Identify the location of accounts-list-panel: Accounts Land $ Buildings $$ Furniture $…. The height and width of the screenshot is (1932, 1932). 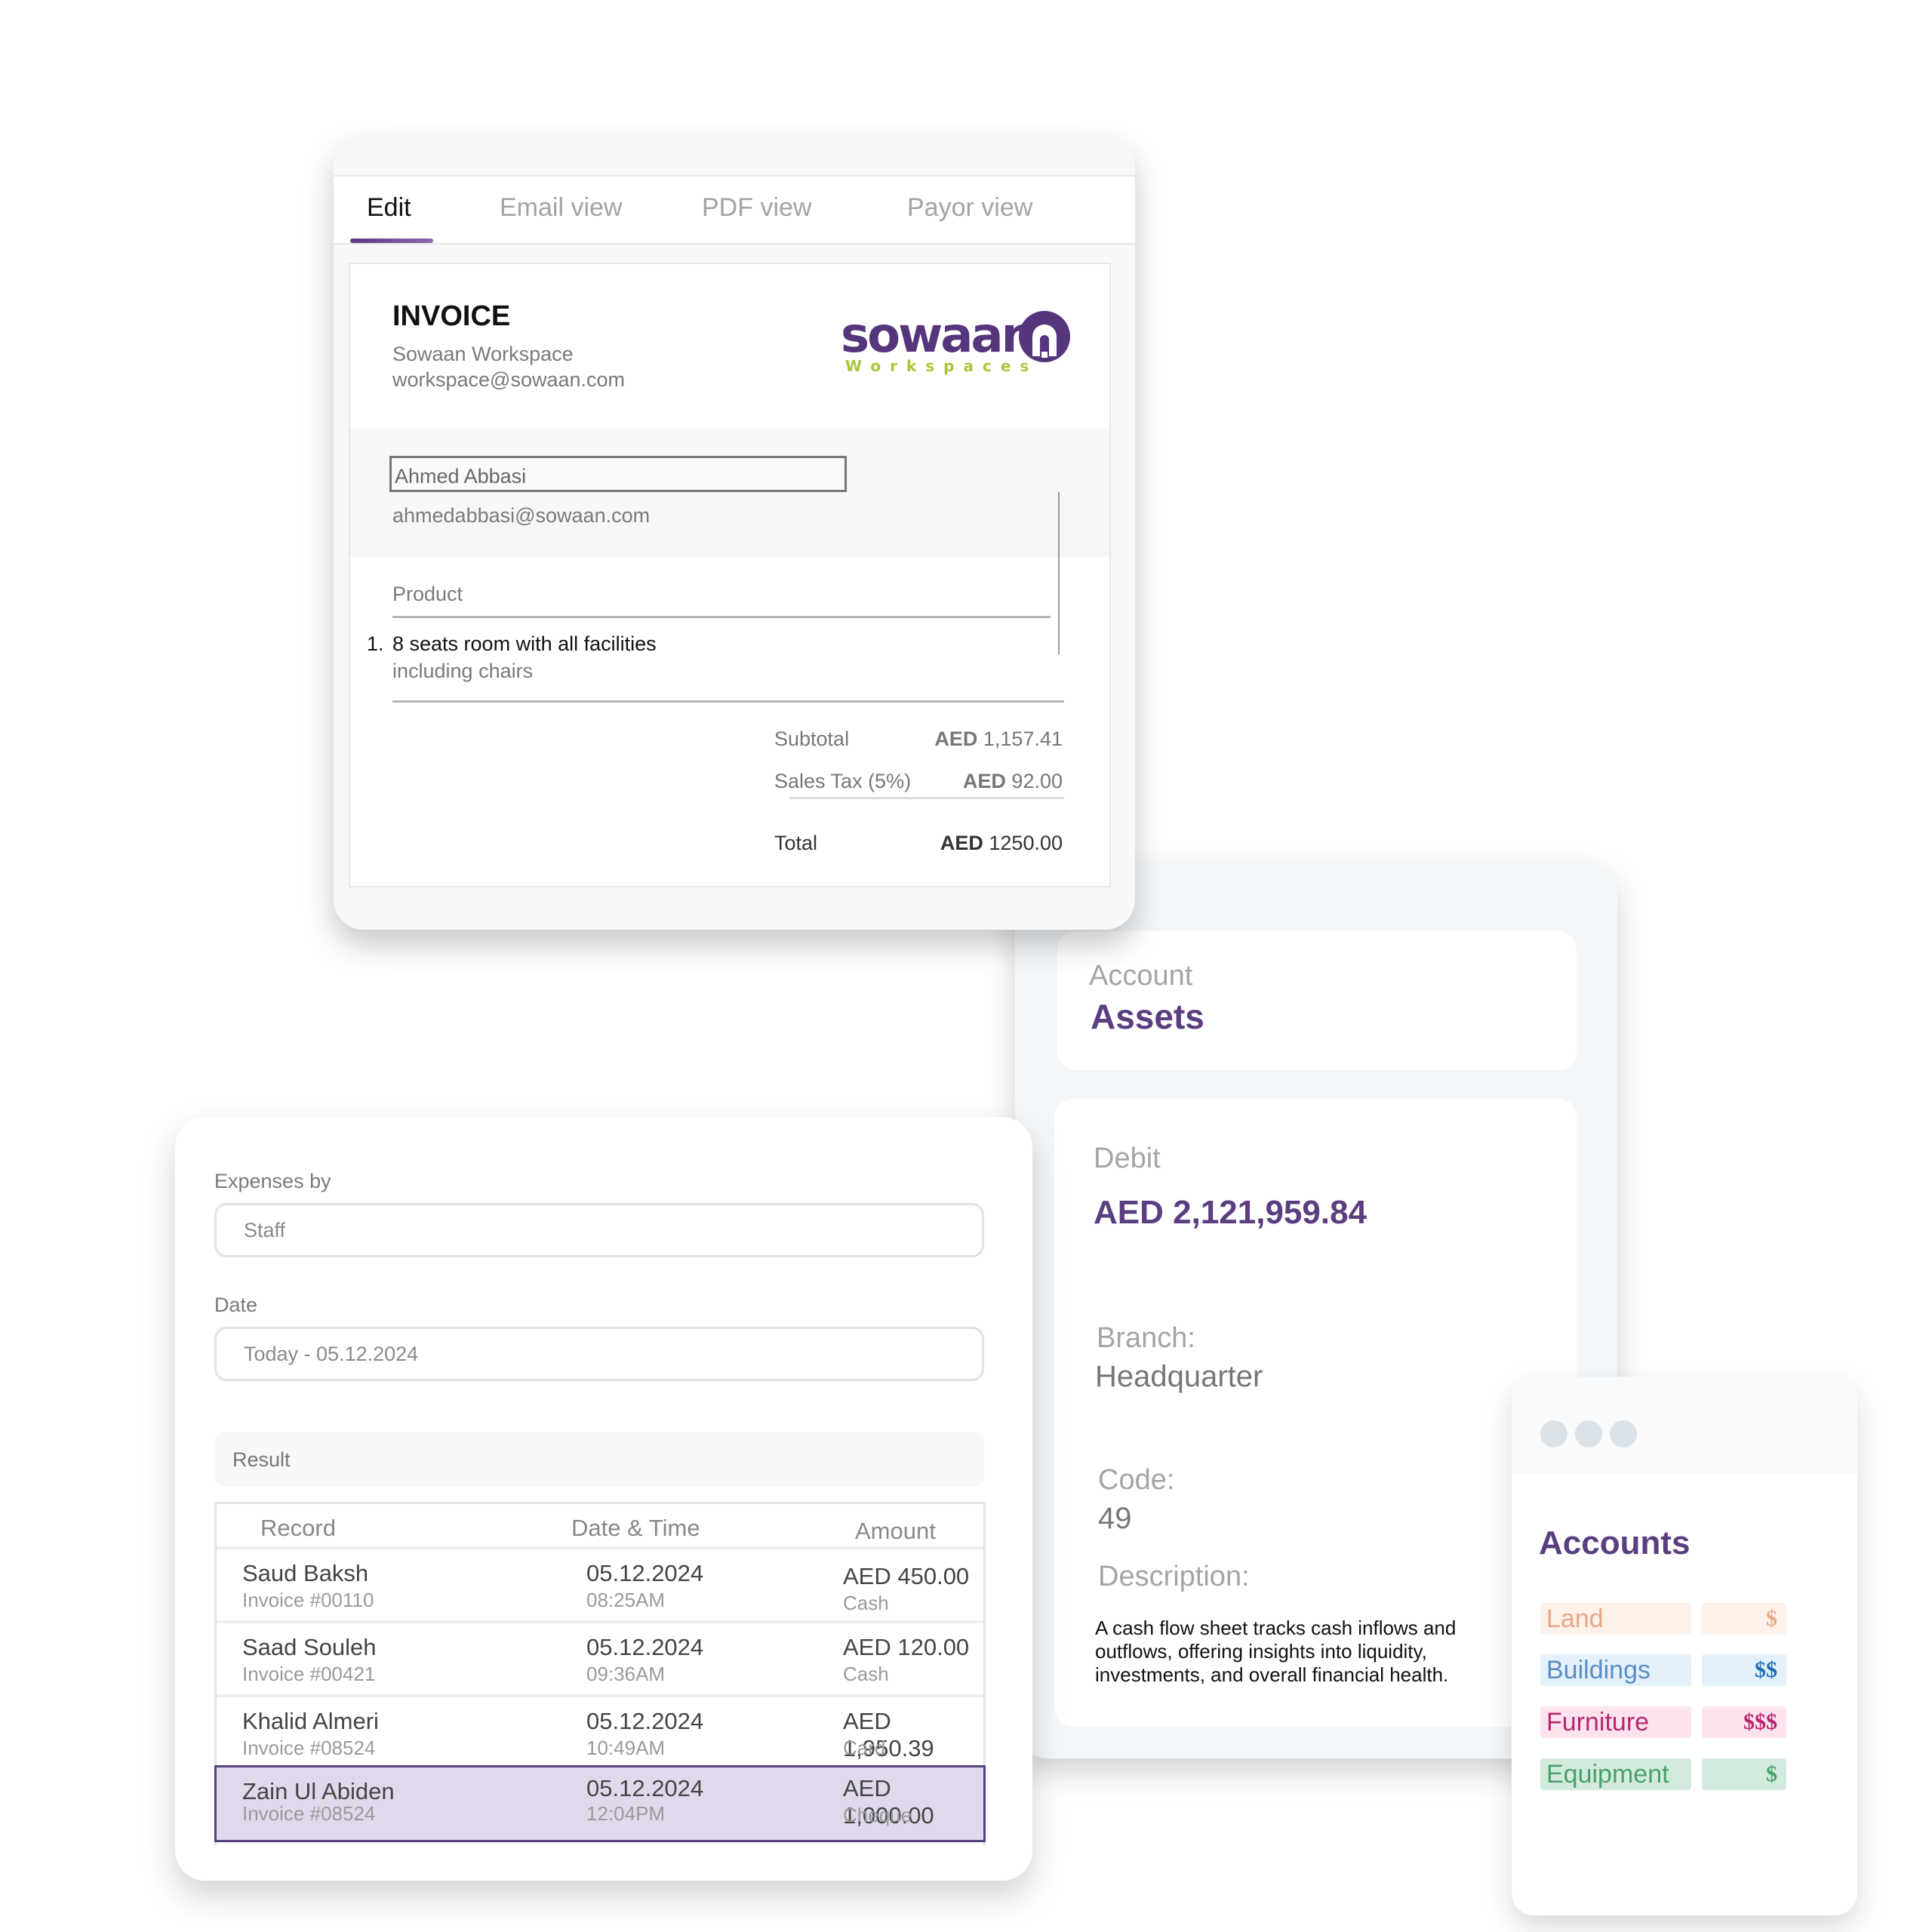
(1684, 1646).